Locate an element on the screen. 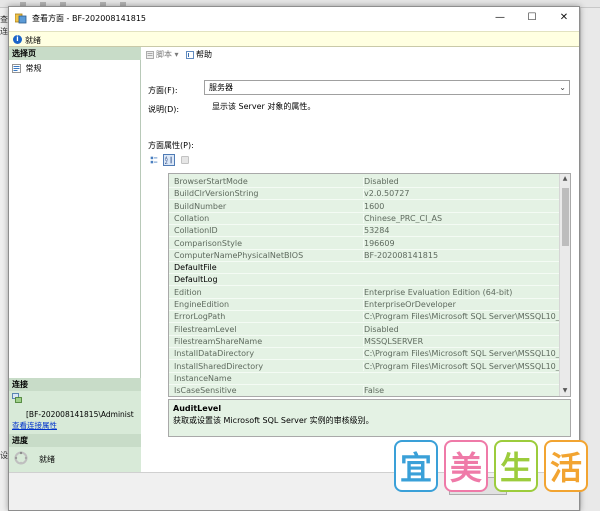  property-name: DefaultFile is located at coordinates (195, 268).